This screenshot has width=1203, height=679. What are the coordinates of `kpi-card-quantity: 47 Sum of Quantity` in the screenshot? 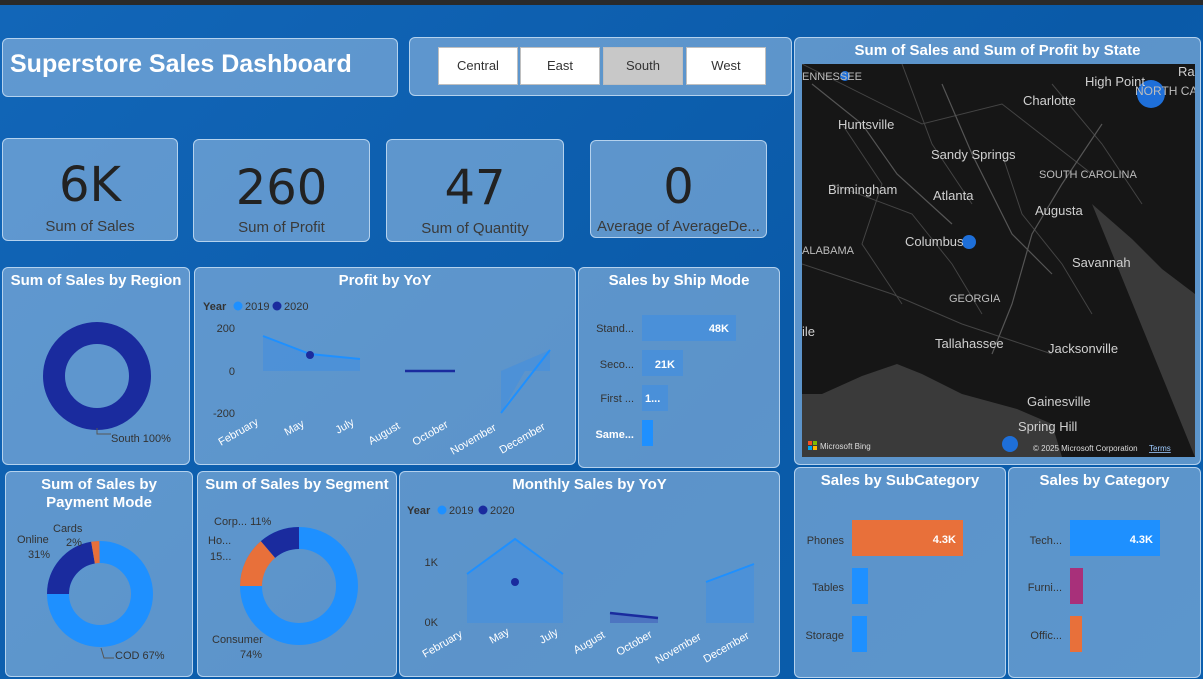 It's located at (475, 190).